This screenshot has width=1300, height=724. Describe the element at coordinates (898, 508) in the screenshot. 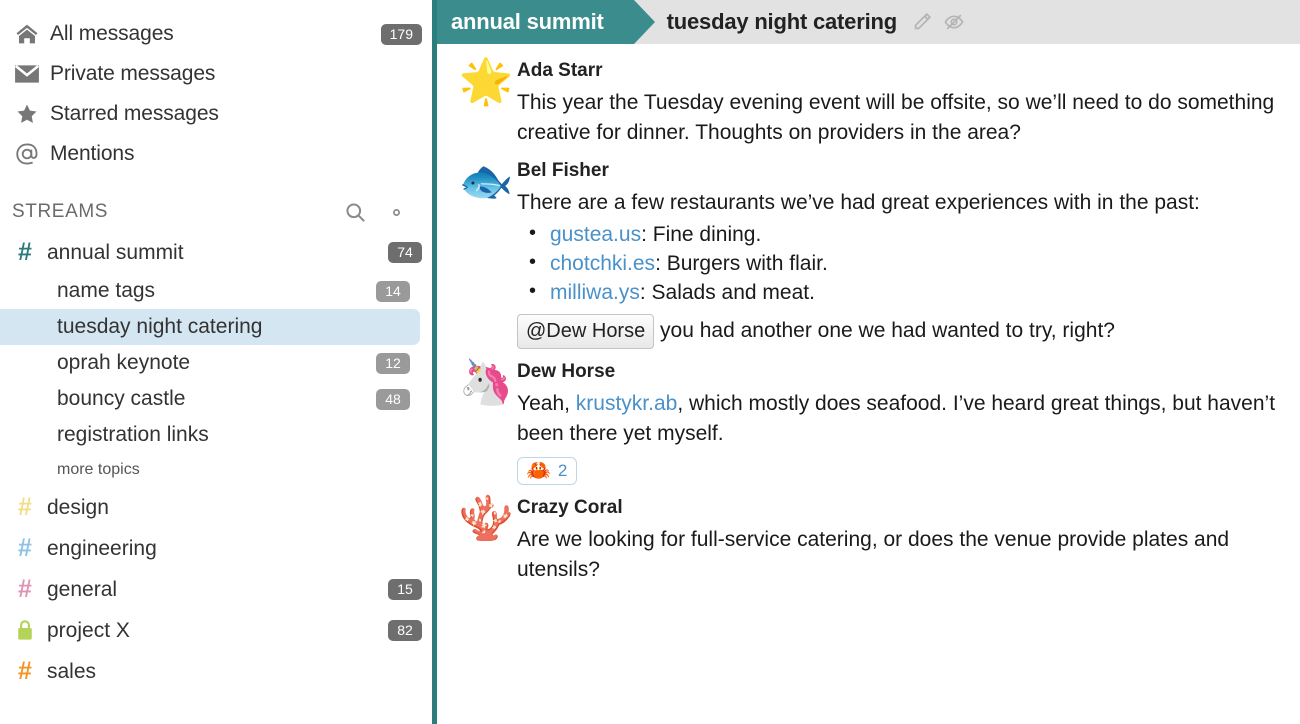

I see `message-sender: Crazy Coral` at that location.